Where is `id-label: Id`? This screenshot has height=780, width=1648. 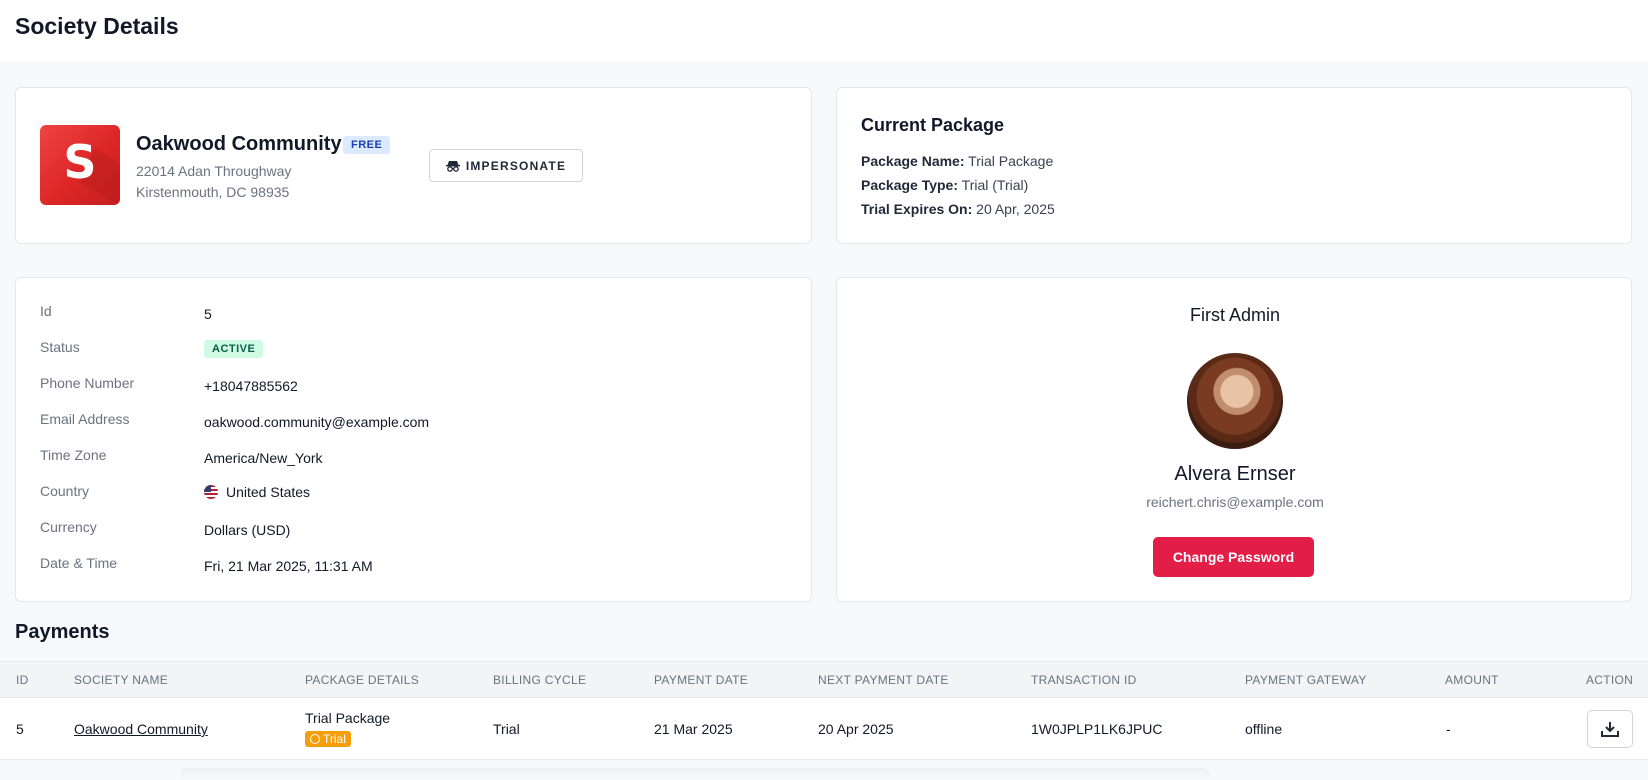
id-label: Id is located at coordinates (46, 311).